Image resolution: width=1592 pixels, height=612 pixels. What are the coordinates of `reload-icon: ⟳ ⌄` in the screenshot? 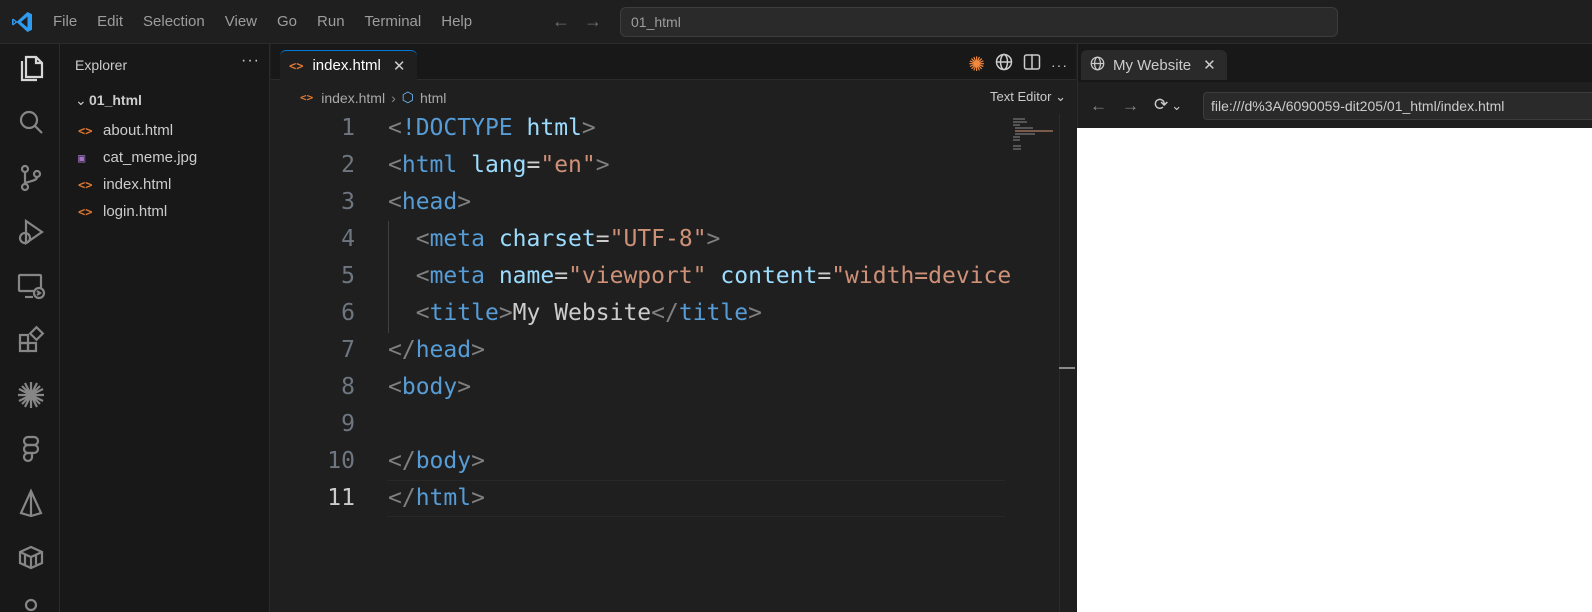 It's located at (1168, 105).